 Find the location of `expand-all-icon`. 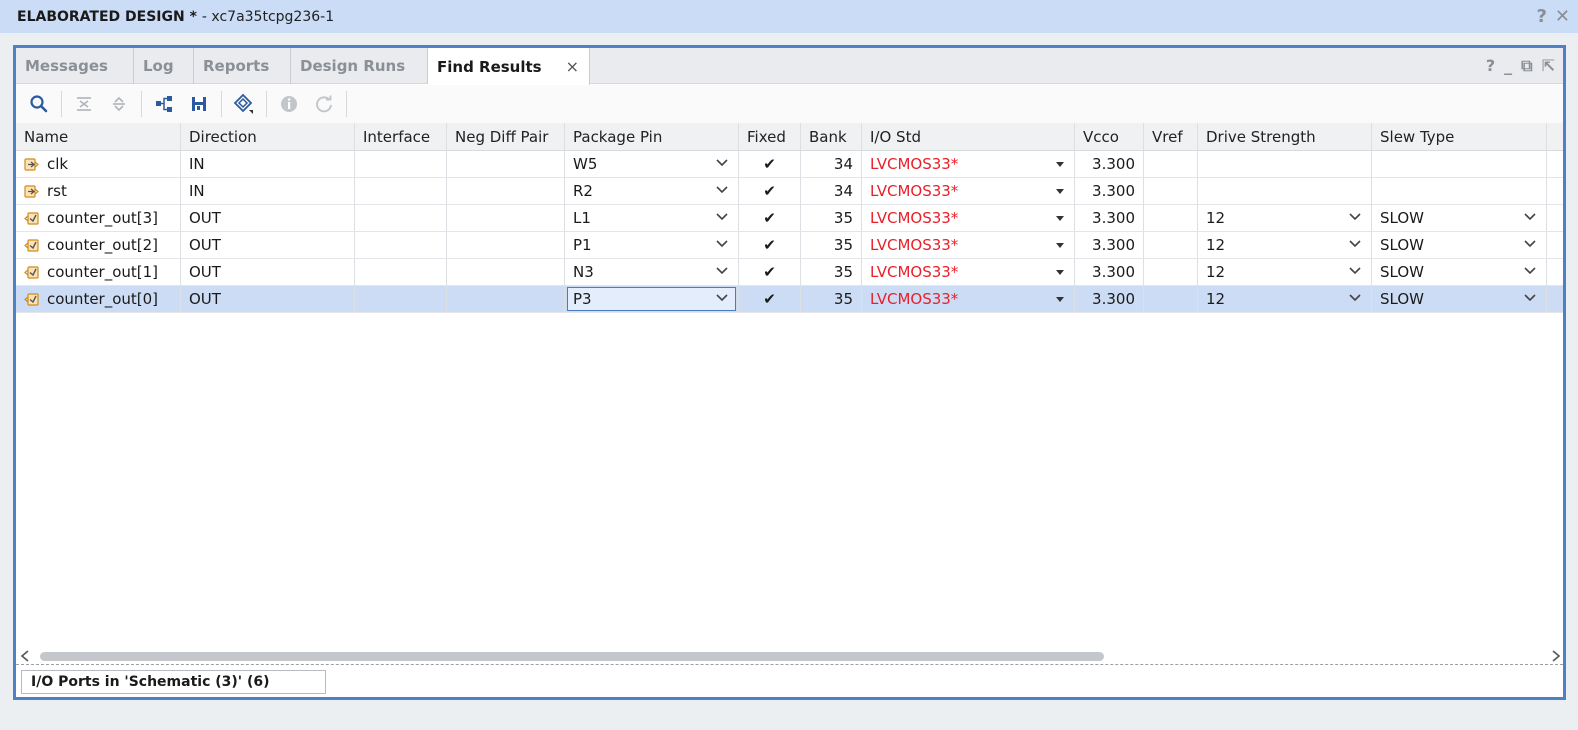

expand-all-icon is located at coordinates (119, 104).